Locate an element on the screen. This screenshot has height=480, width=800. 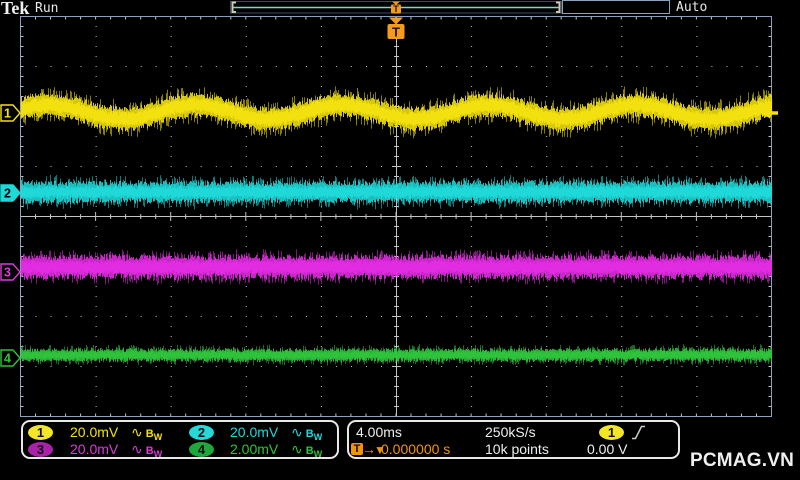
ch2-badge: 2 is located at coordinates (201, 432).